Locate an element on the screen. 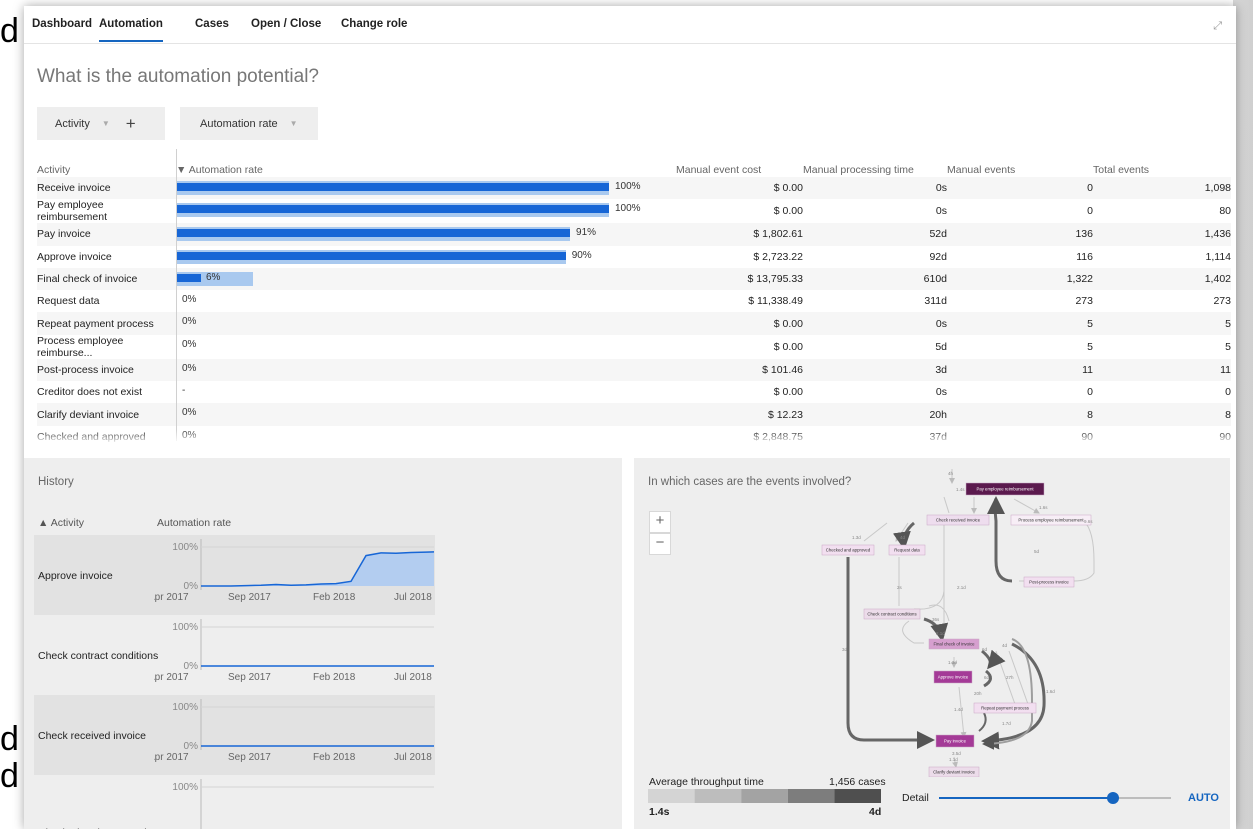 The width and height of the screenshot is (1253, 829). history-row: Checked and approved100% is located at coordinates (234, 802).